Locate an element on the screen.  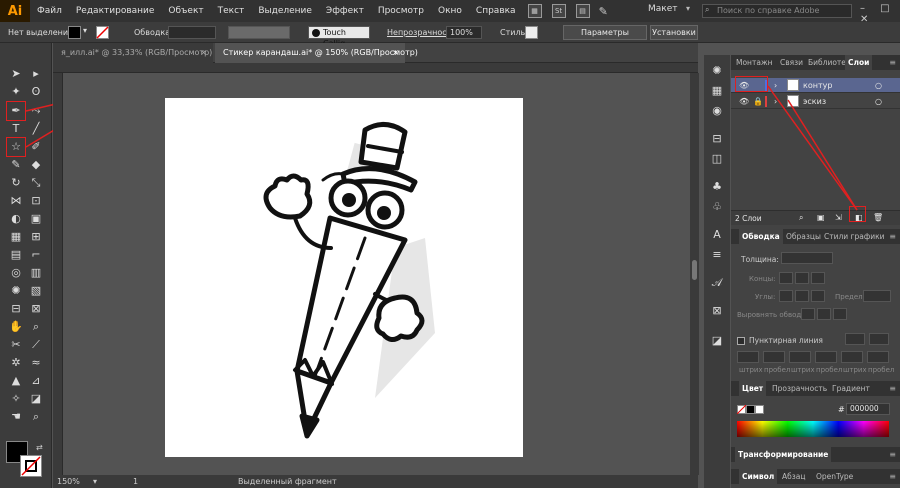
menu-view: Просмотр is located at coordinates (401, 11).